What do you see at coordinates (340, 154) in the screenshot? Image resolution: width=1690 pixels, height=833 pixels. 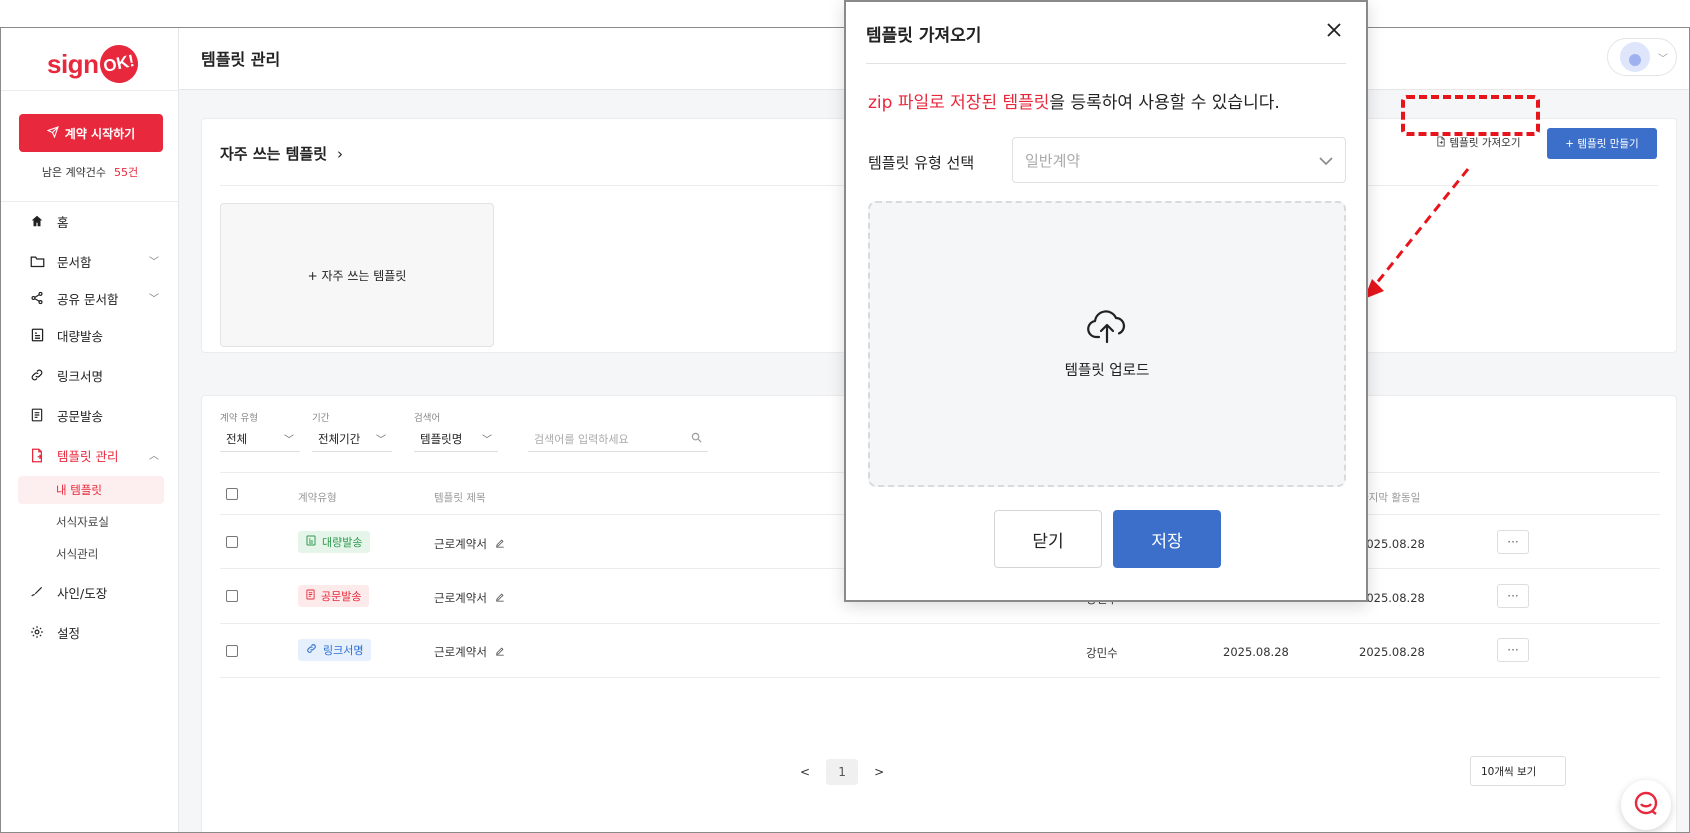 I see `chevron-right-icon: ›` at bounding box center [340, 154].